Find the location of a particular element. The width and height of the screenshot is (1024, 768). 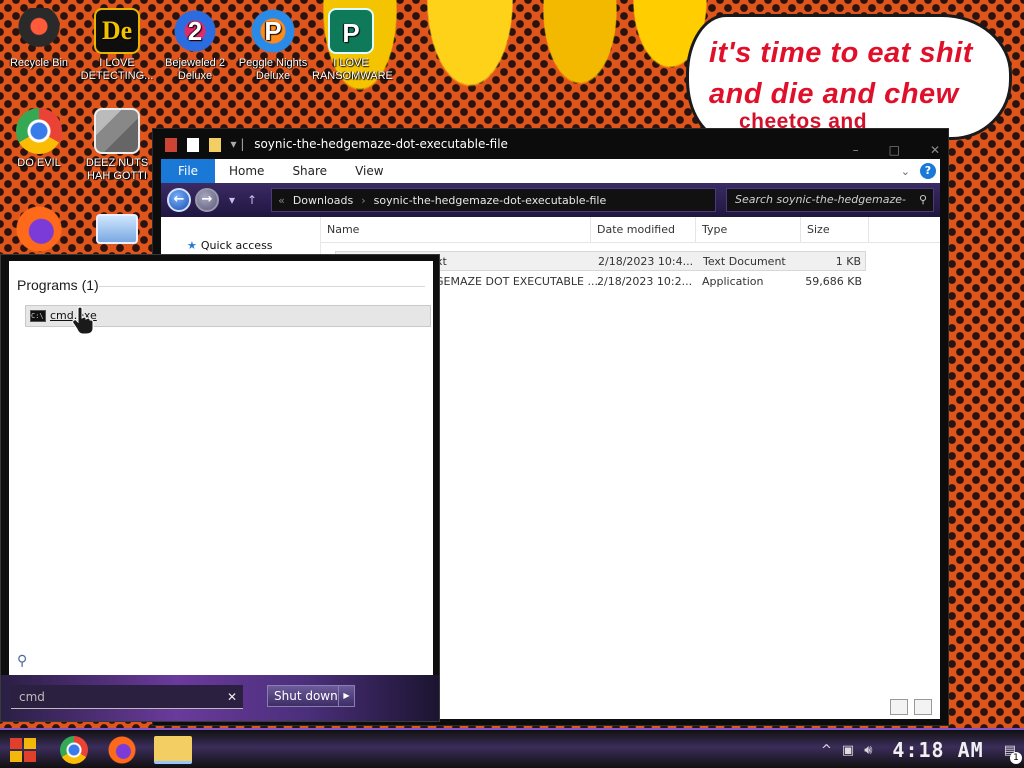

large-icons-view-icon is located at coordinates (923, 707).